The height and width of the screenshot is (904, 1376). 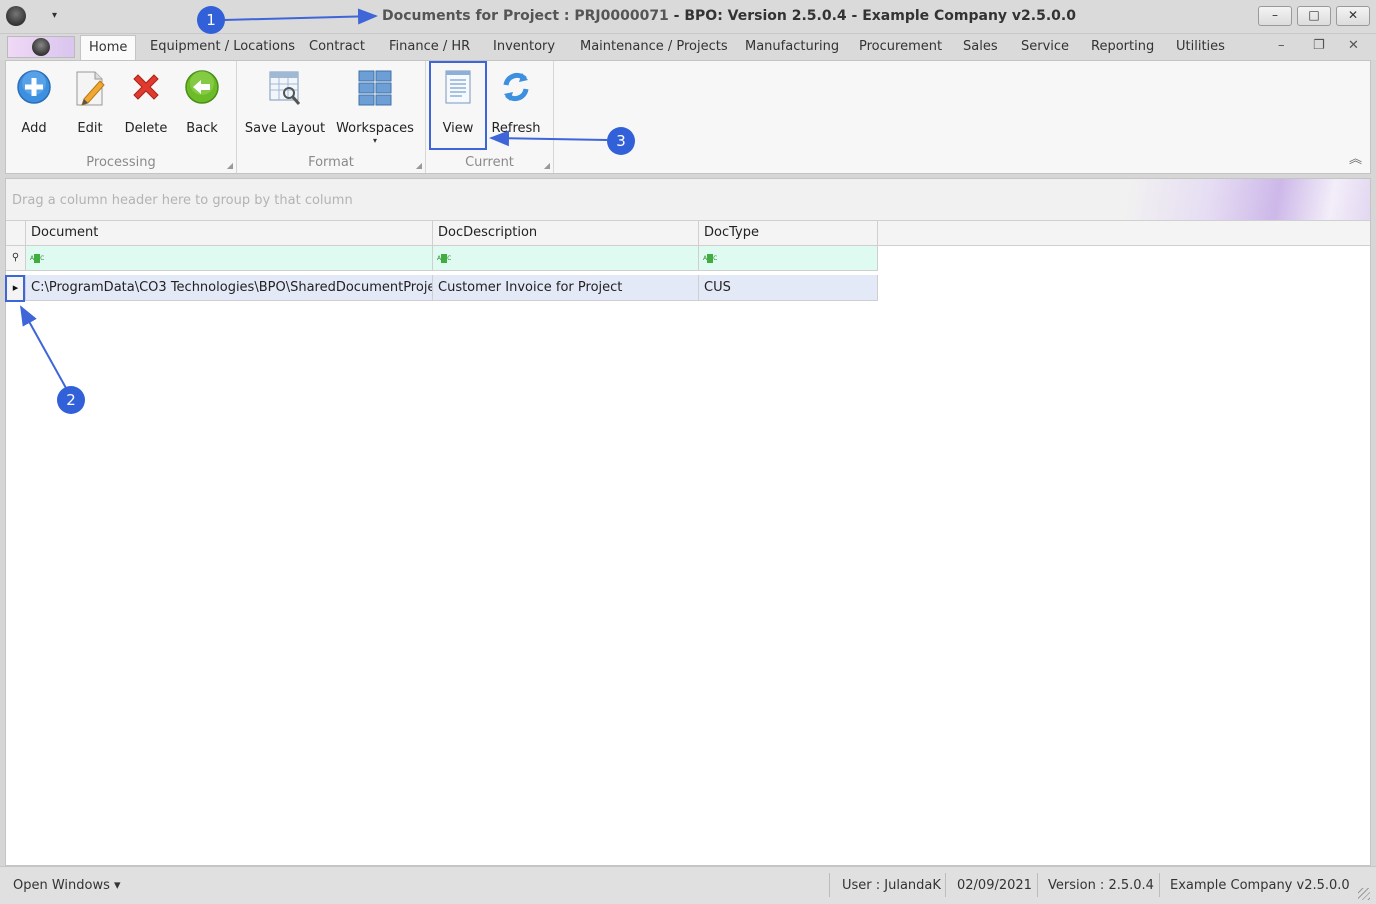 What do you see at coordinates (67, 885) in the screenshot?
I see `open-windows-button: Open Windows ▾` at bounding box center [67, 885].